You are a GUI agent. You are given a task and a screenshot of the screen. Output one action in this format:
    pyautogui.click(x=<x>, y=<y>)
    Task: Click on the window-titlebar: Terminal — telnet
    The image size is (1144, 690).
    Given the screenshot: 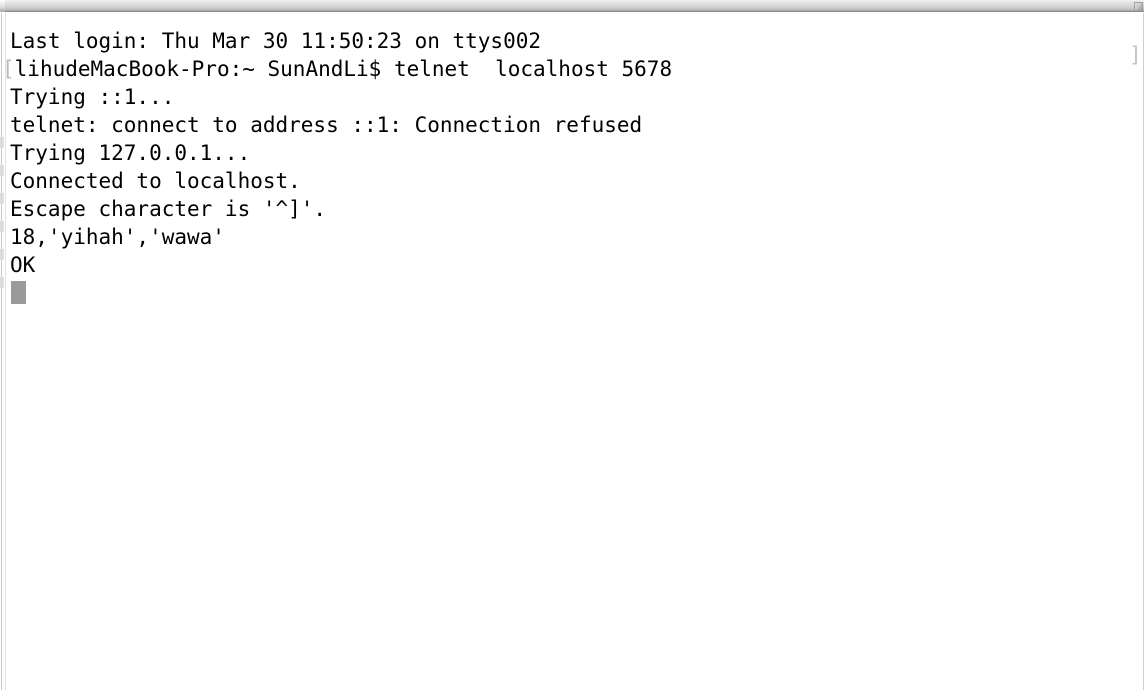 What is the action you would take?
    pyautogui.click(x=572, y=6)
    